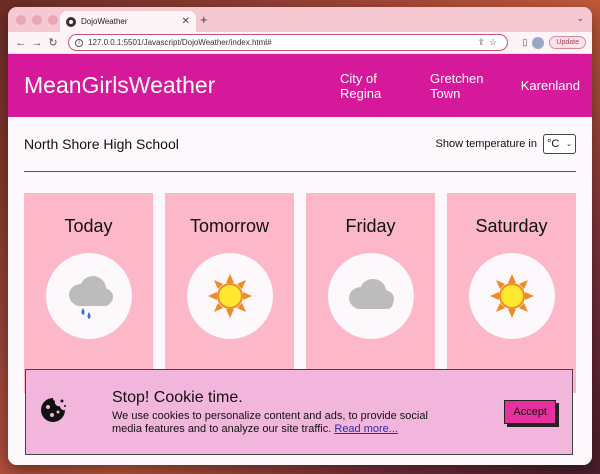 This screenshot has width=600, height=474. I want to click on site-brand: MeanGirlsWeather, so click(182, 85).